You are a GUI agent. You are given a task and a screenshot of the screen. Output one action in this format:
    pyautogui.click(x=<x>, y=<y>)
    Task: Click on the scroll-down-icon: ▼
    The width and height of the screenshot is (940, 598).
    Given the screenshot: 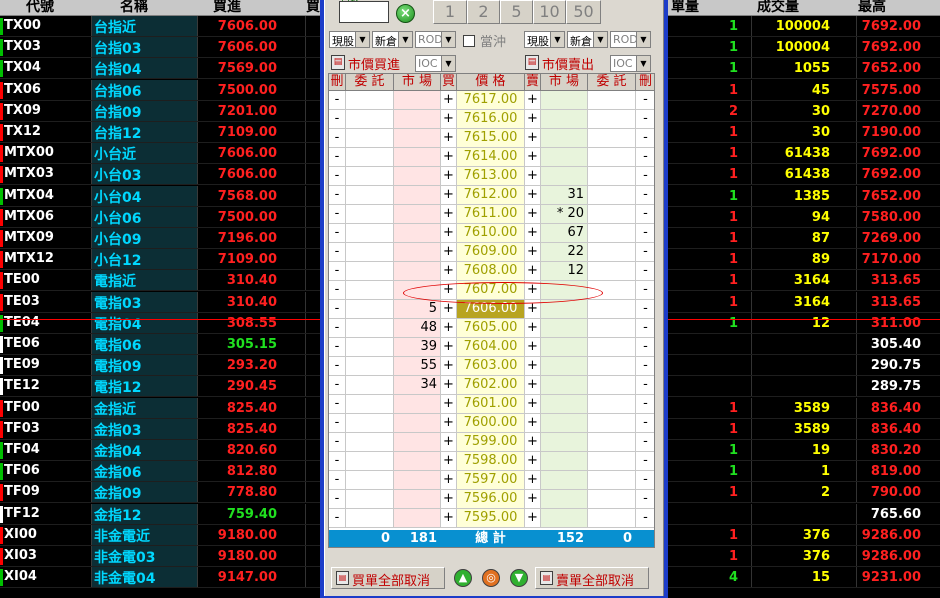 What is the action you would take?
    pyautogui.click(x=519, y=578)
    